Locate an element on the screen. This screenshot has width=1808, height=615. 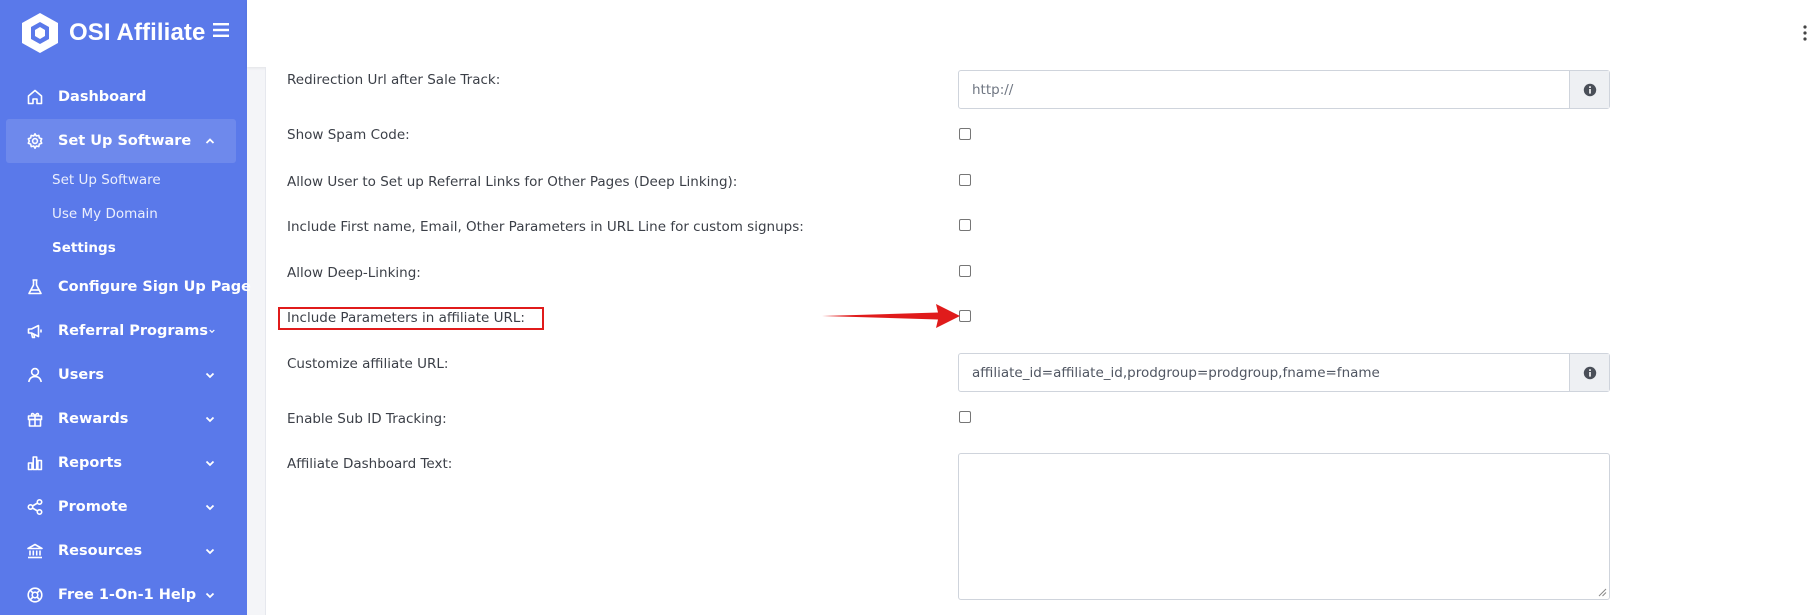
redirection-url-input: http:// is located at coordinates (1264, 89).